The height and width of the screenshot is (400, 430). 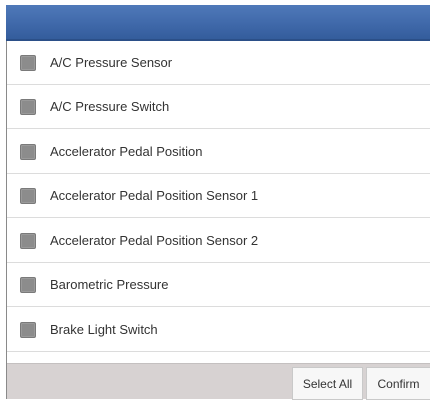 I want to click on title-bar, so click(x=218, y=23).